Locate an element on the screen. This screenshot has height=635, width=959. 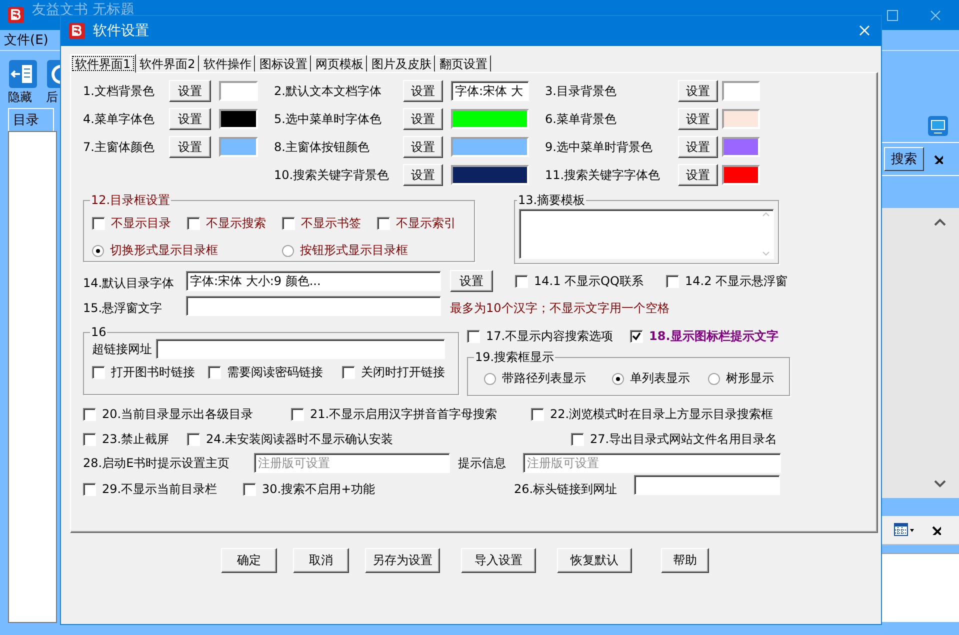
search-button: 搜索 is located at coordinates (904, 159).